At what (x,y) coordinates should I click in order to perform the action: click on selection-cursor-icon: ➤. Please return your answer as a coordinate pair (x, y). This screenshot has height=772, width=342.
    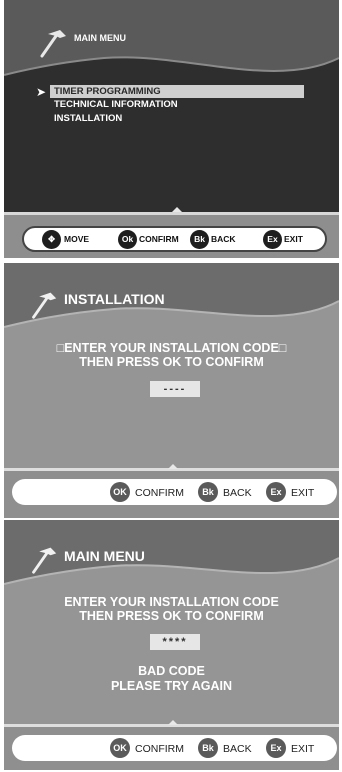
    Looking at the image, I should click on (41, 92).